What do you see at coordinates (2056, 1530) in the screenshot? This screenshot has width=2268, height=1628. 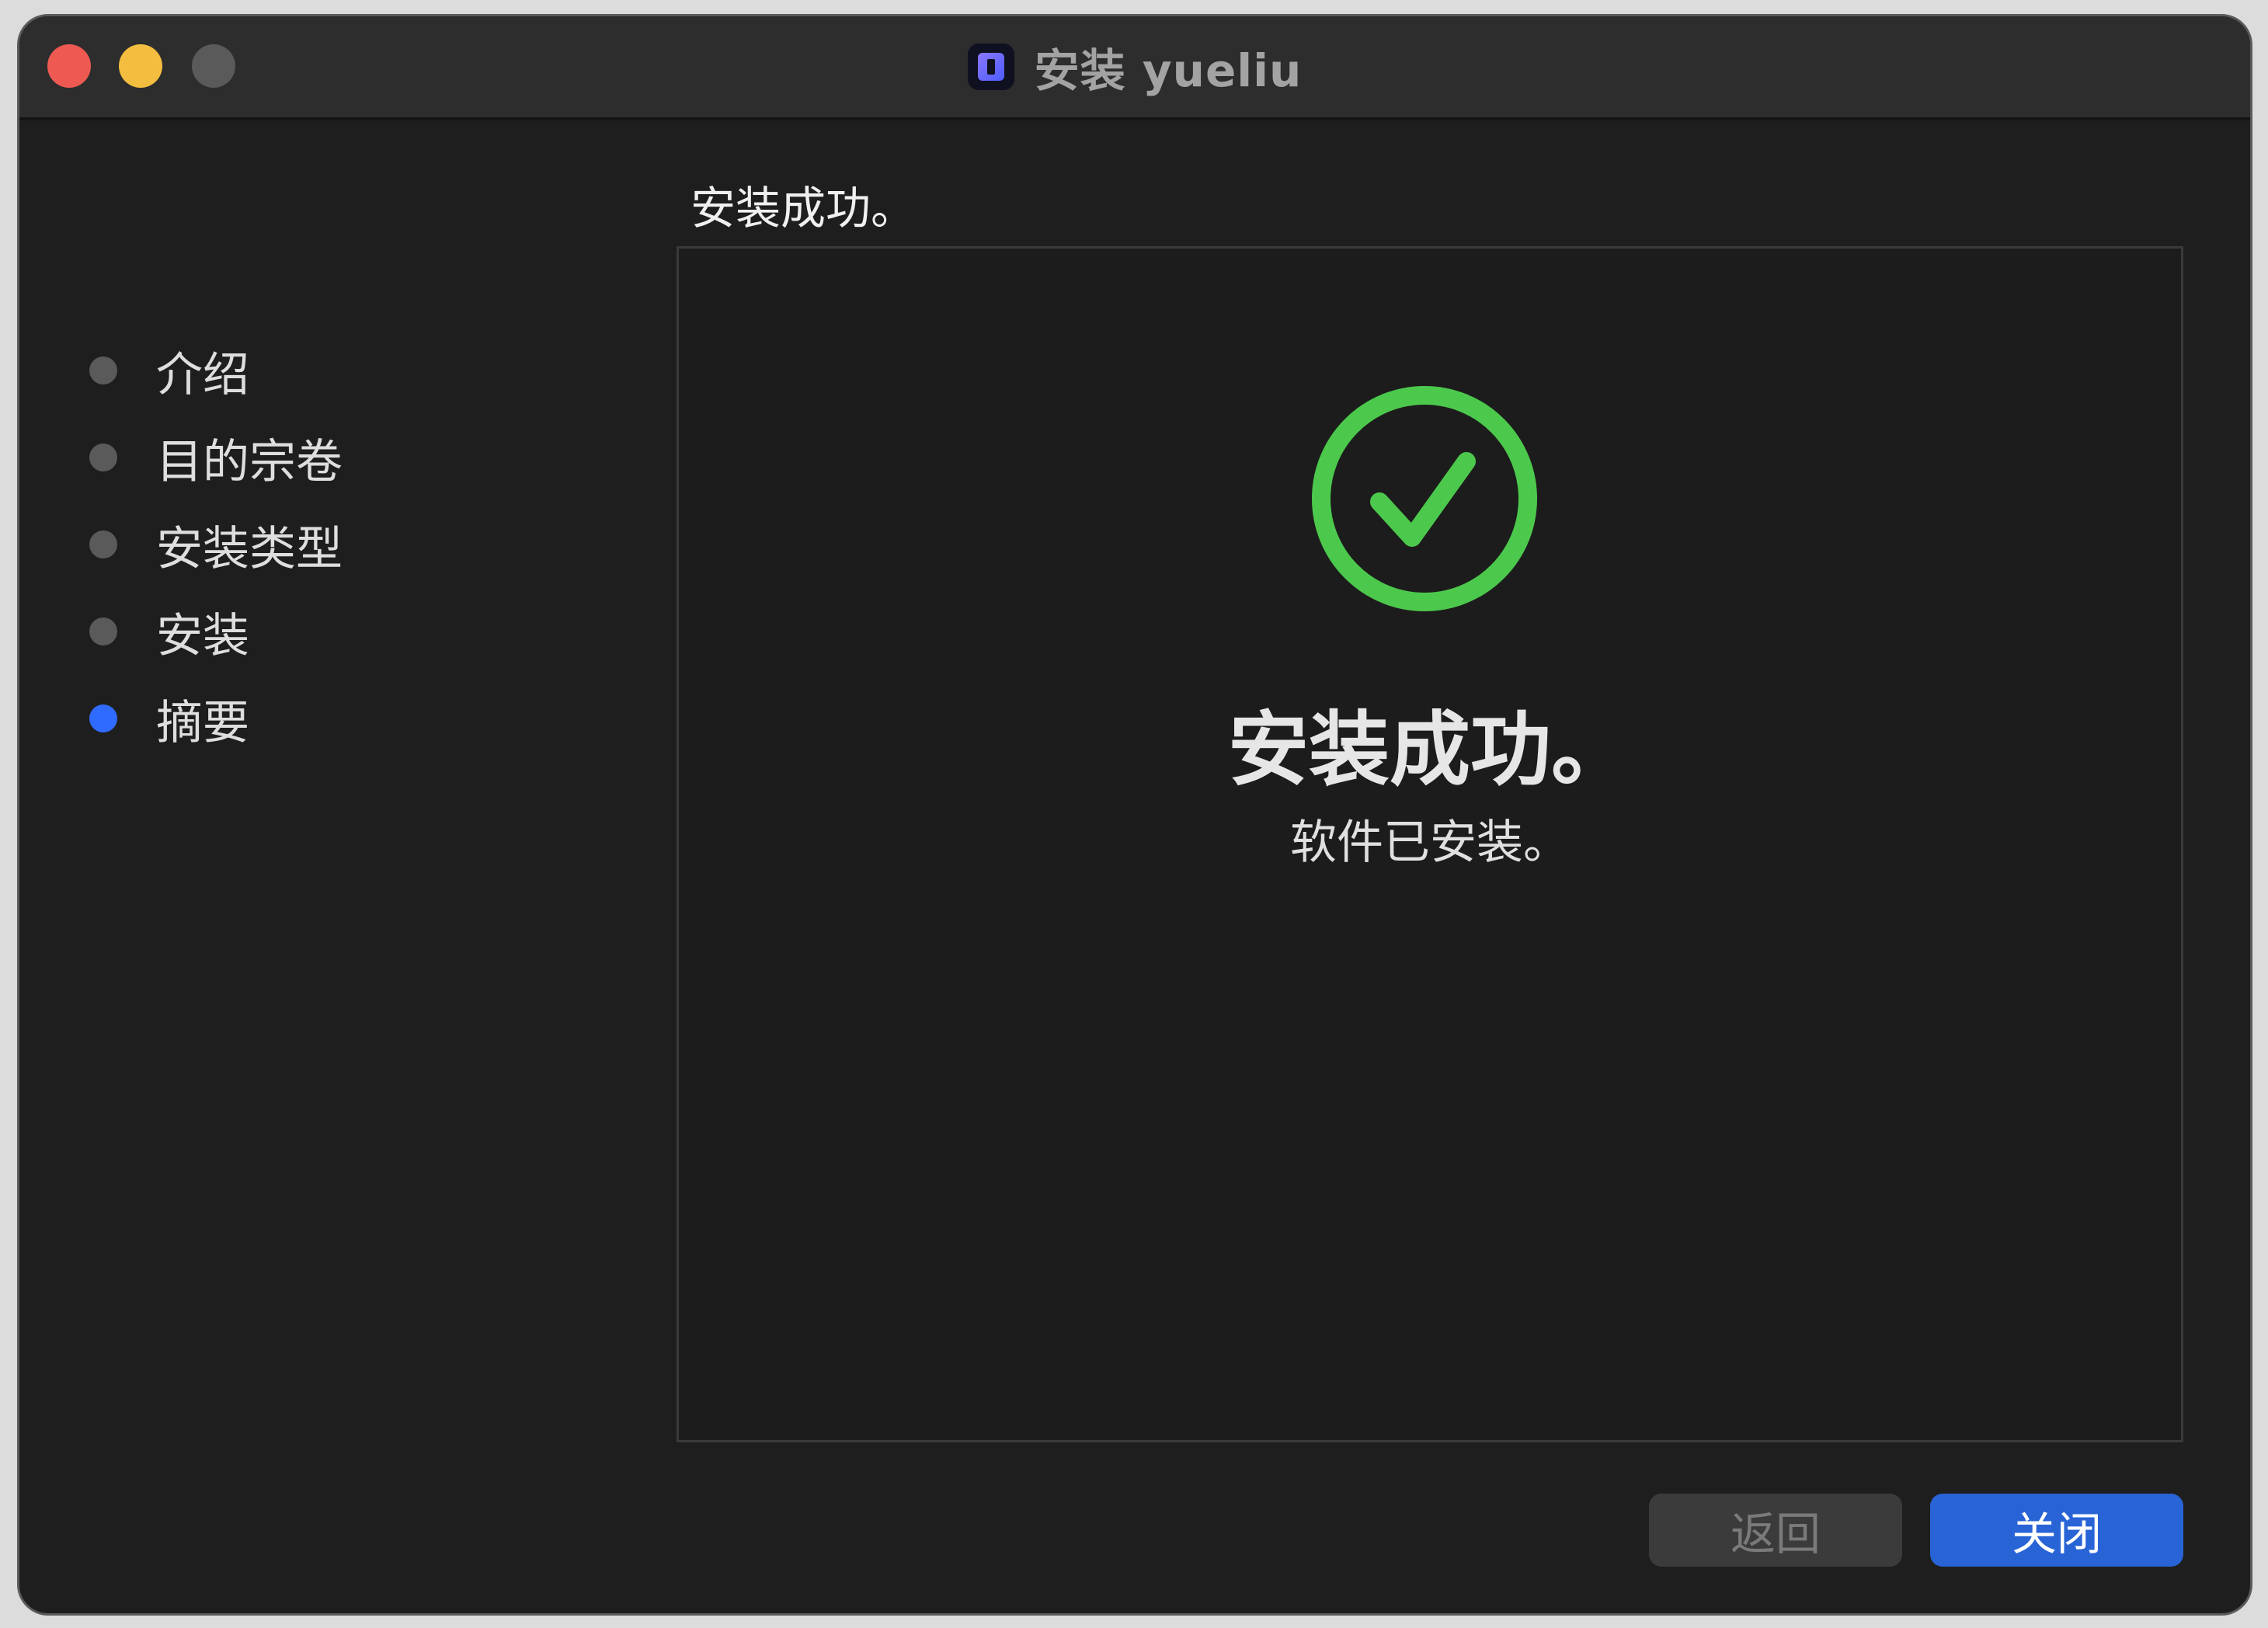 I see `close-button: 关闭` at bounding box center [2056, 1530].